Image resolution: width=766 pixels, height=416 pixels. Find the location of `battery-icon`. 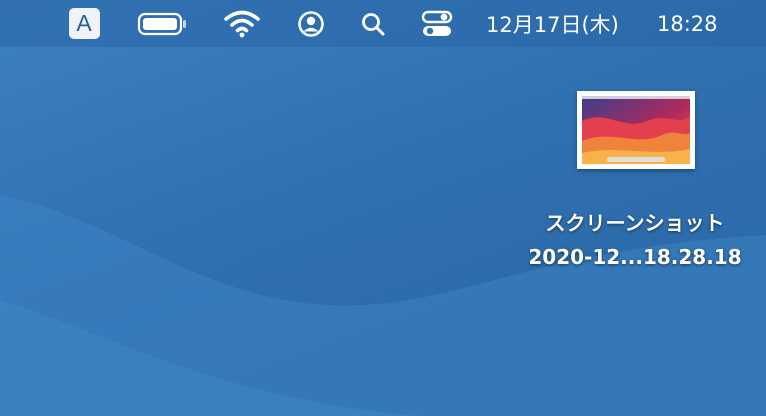

battery-icon is located at coordinates (161, 23).